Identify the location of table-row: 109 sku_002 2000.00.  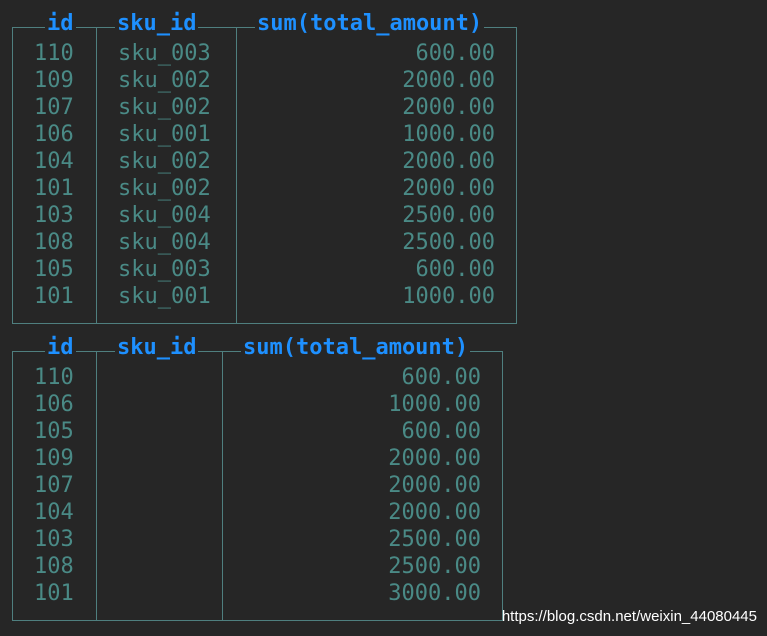
(264, 80).